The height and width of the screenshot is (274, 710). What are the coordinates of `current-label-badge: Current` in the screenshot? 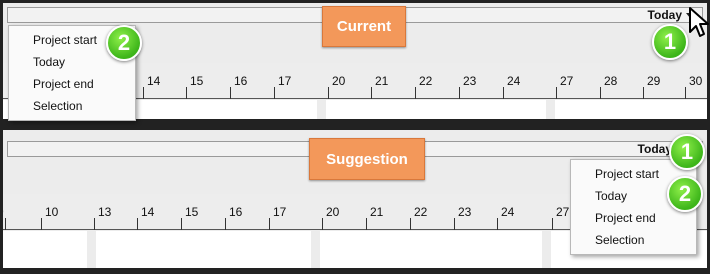 It's located at (364, 26).